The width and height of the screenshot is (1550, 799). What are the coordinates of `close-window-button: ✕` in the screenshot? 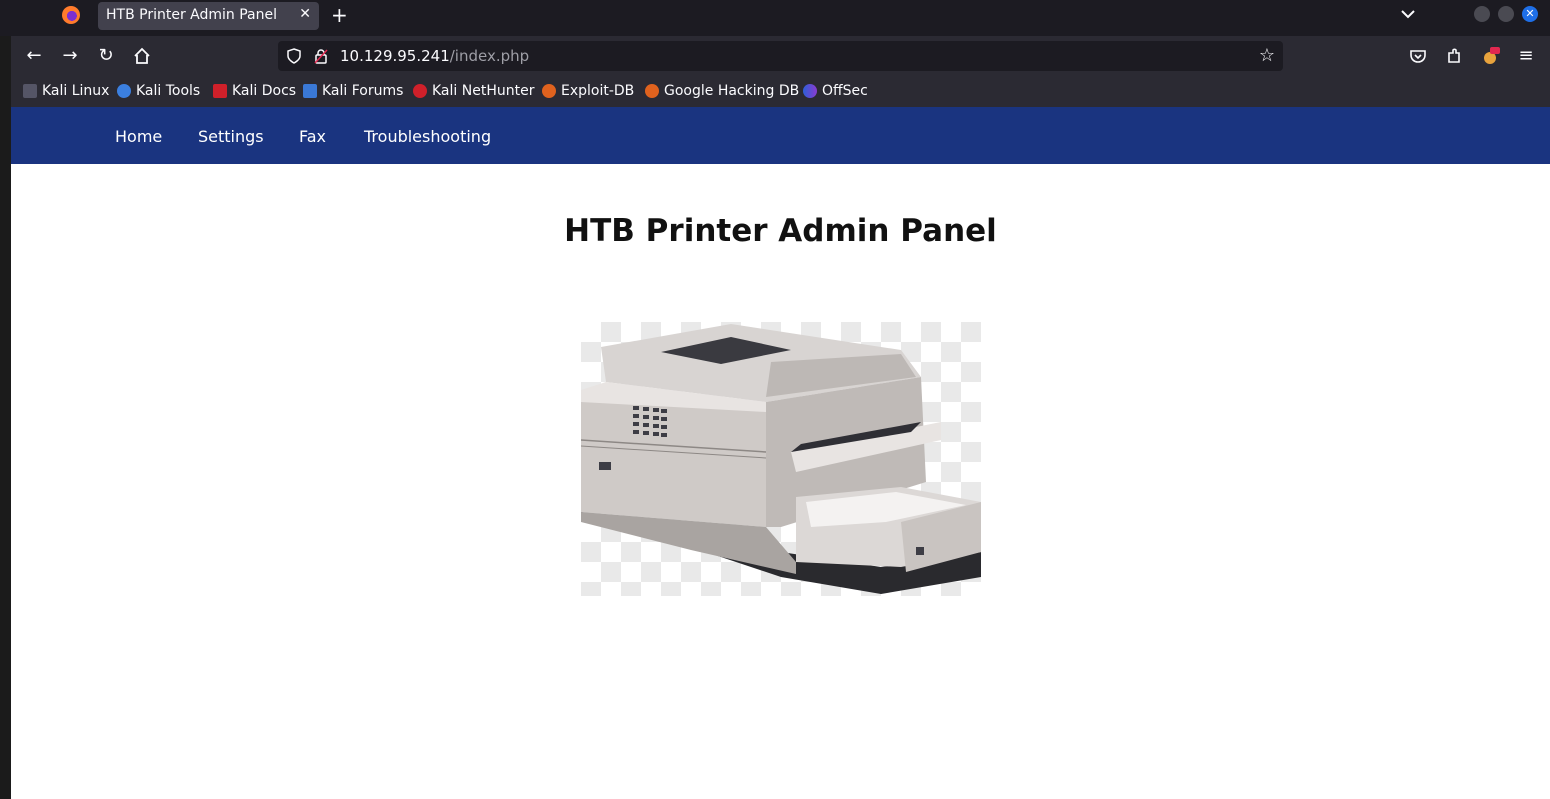 It's located at (1530, 14).